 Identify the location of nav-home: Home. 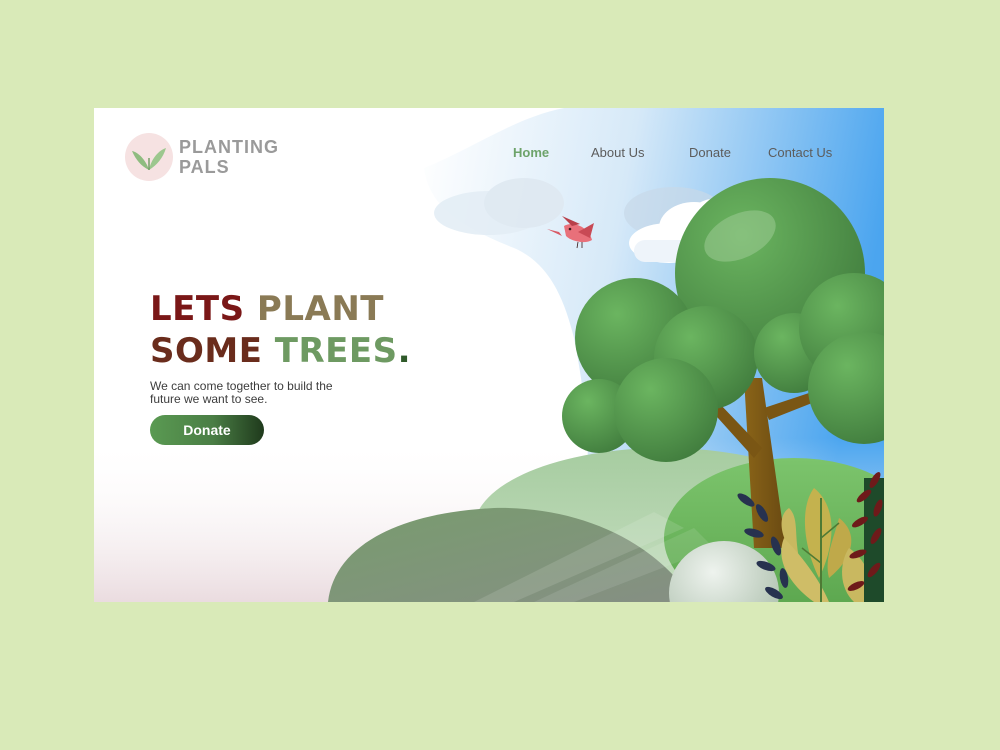
(531, 152).